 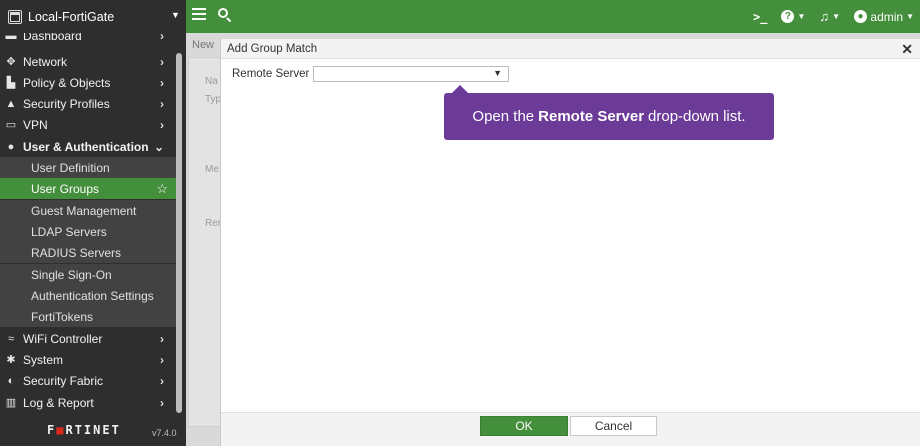 I want to click on sidebar-footer: F■RTINET v7.4.0, so click(x=93, y=431).